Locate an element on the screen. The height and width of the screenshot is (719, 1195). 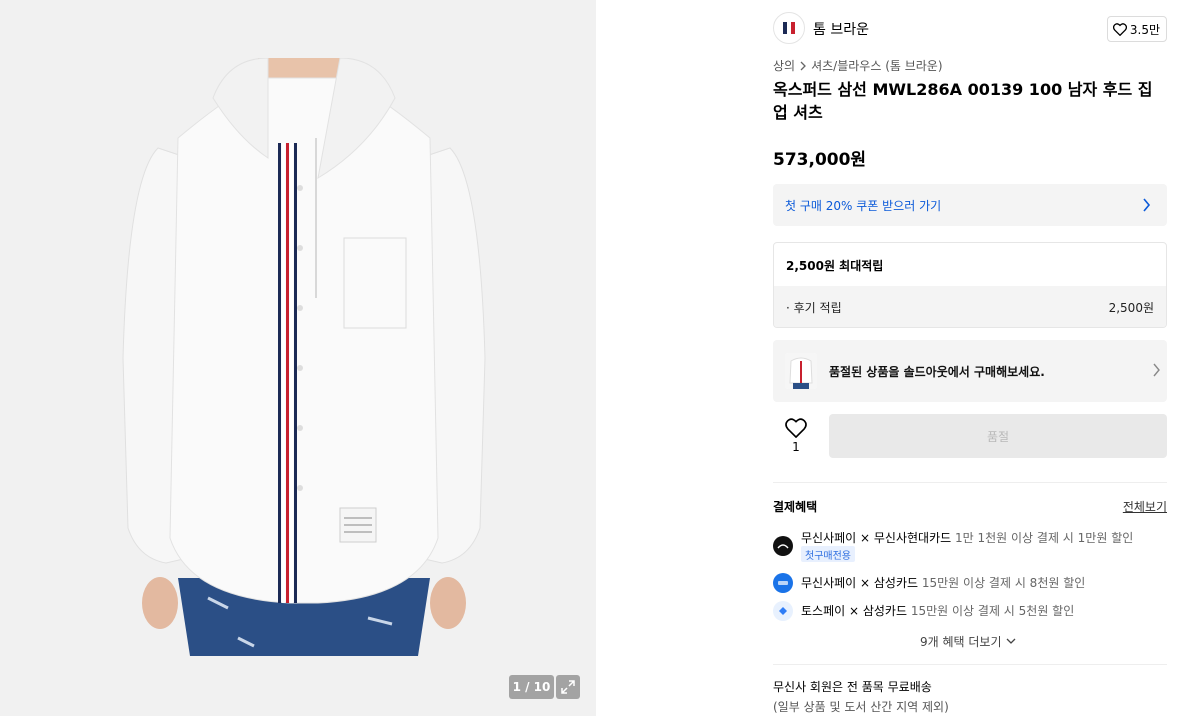
benefit-desc: 15만원 이상 결제 시 8천원 할인 is located at coordinates (1003, 583).